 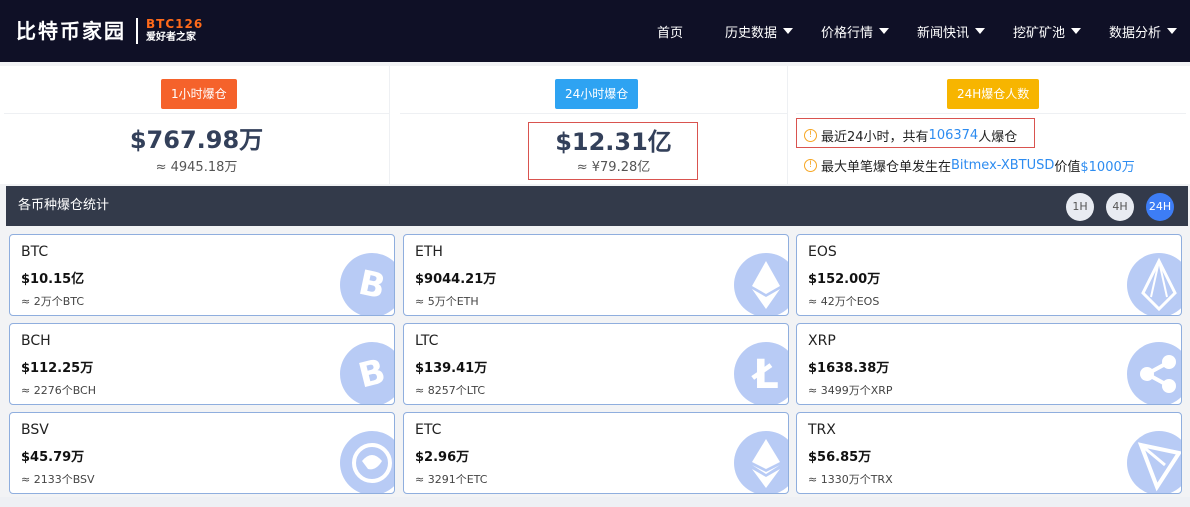 What do you see at coordinates (943, 33) in the screenshot?
I see `nav-item-label: 新闻快讯` at bounding box center [943, 33].